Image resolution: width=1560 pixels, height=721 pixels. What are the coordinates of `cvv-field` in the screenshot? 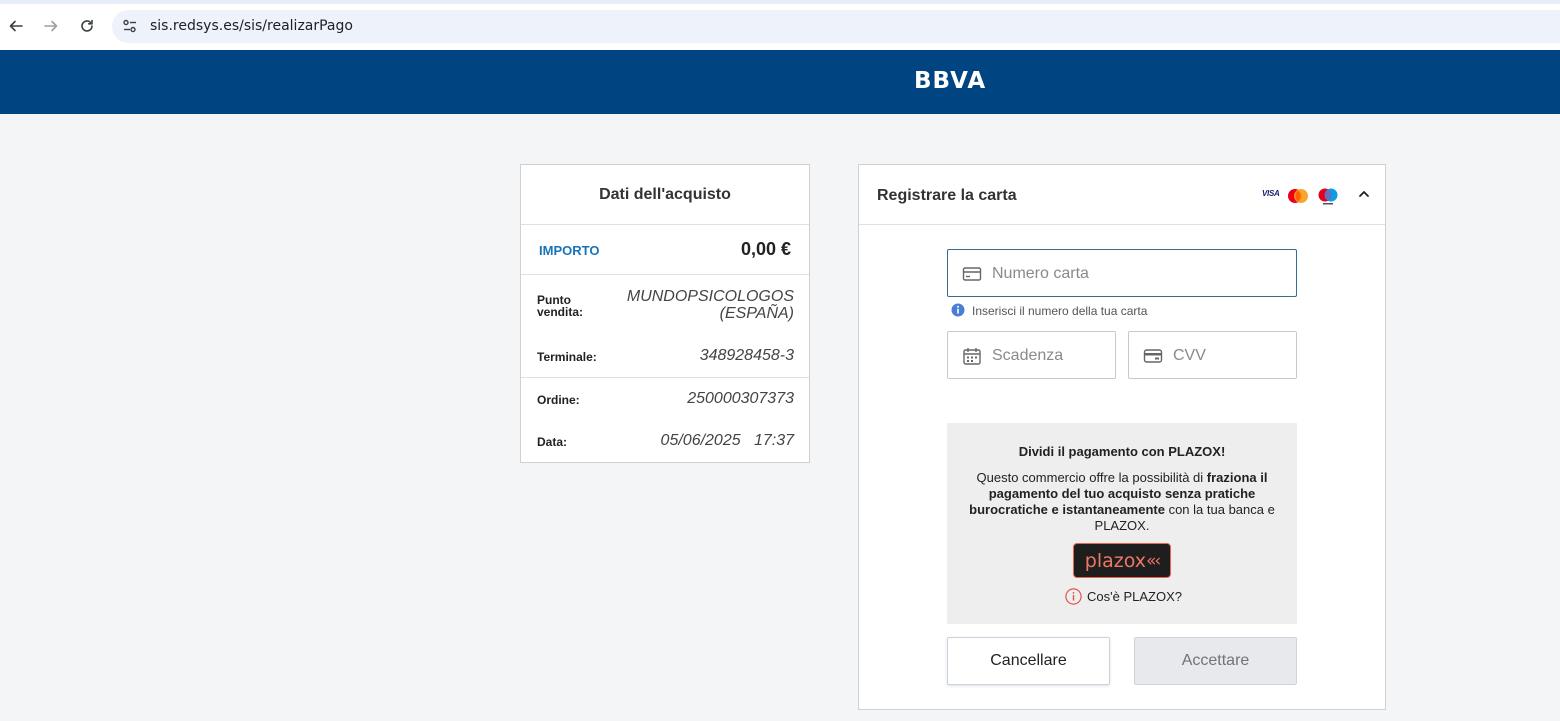 It's located at (1212, 355).